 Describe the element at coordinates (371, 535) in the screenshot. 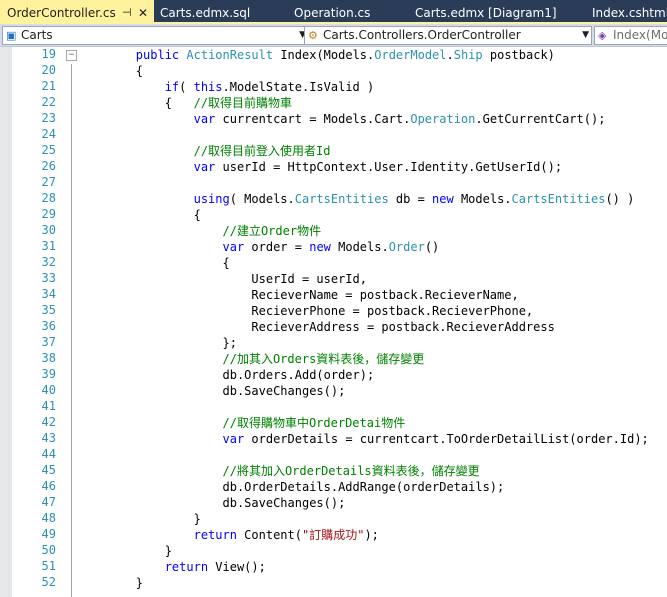

I see `code-token: );` at that location.